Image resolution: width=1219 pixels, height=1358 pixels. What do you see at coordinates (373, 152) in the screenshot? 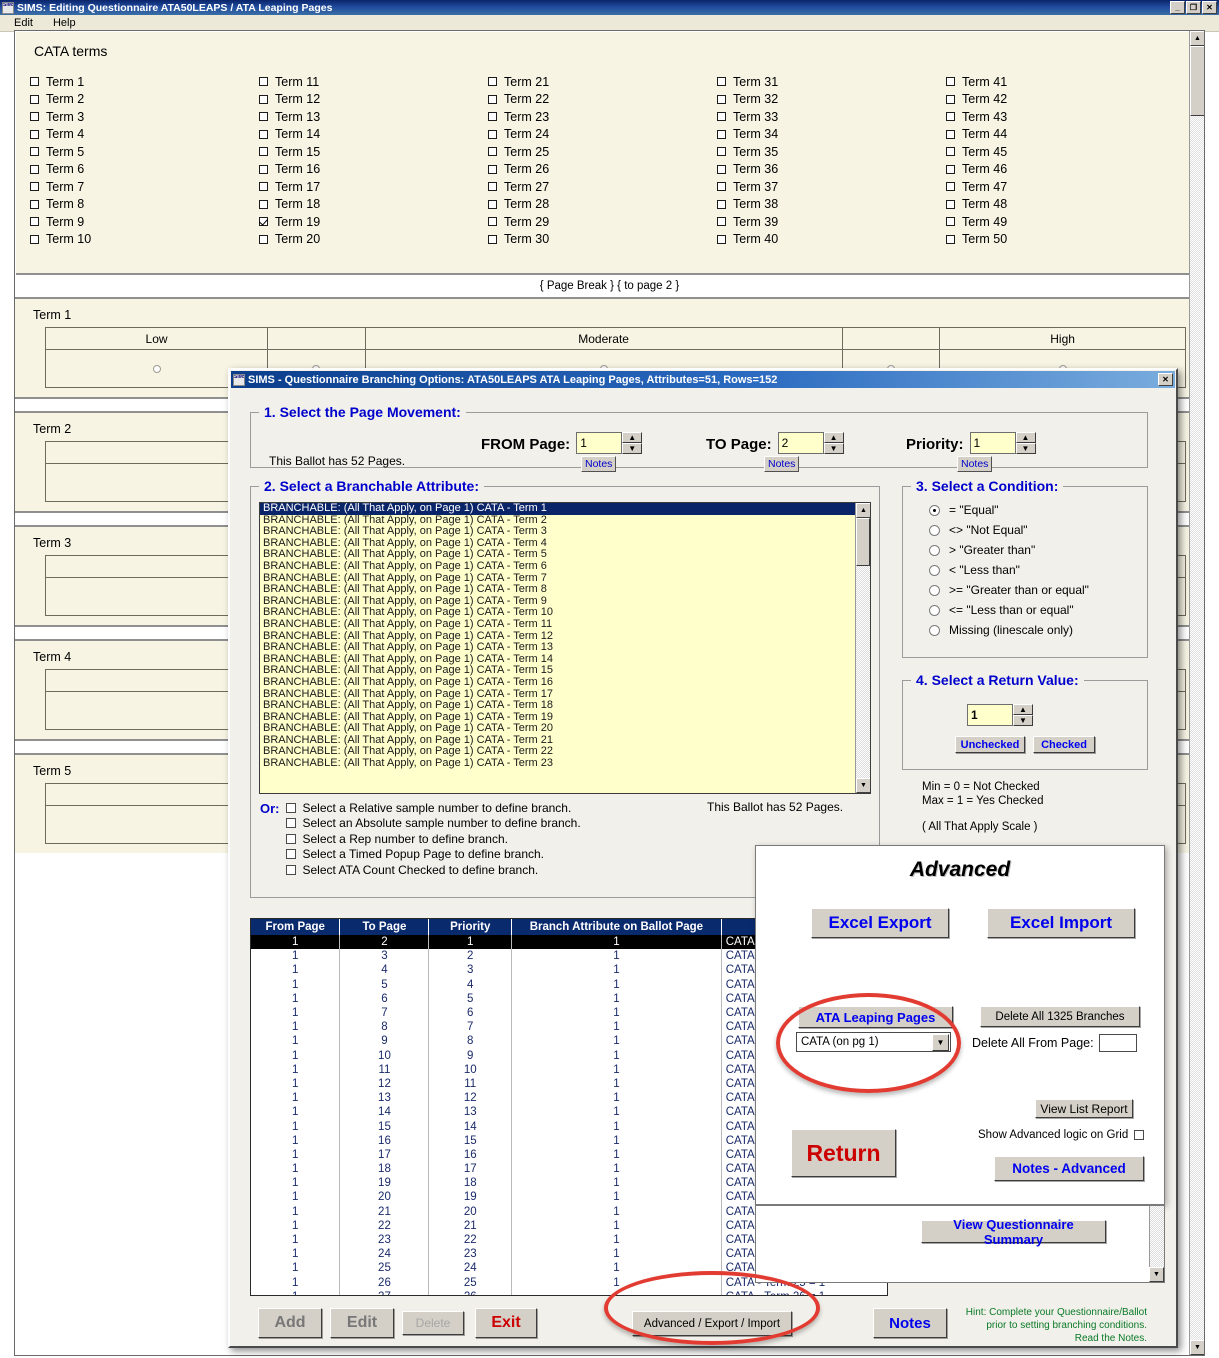
I see `cata-term-item: Term 15` at bounding box center [373, 152].